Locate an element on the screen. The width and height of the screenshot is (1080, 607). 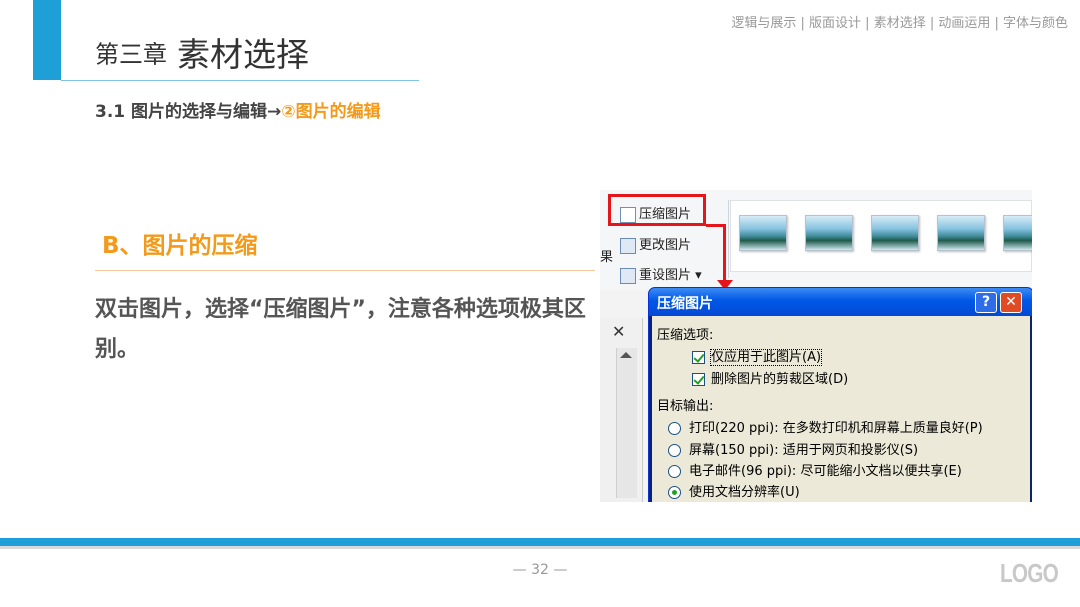
footer-band is located at coordinates (540, 542).